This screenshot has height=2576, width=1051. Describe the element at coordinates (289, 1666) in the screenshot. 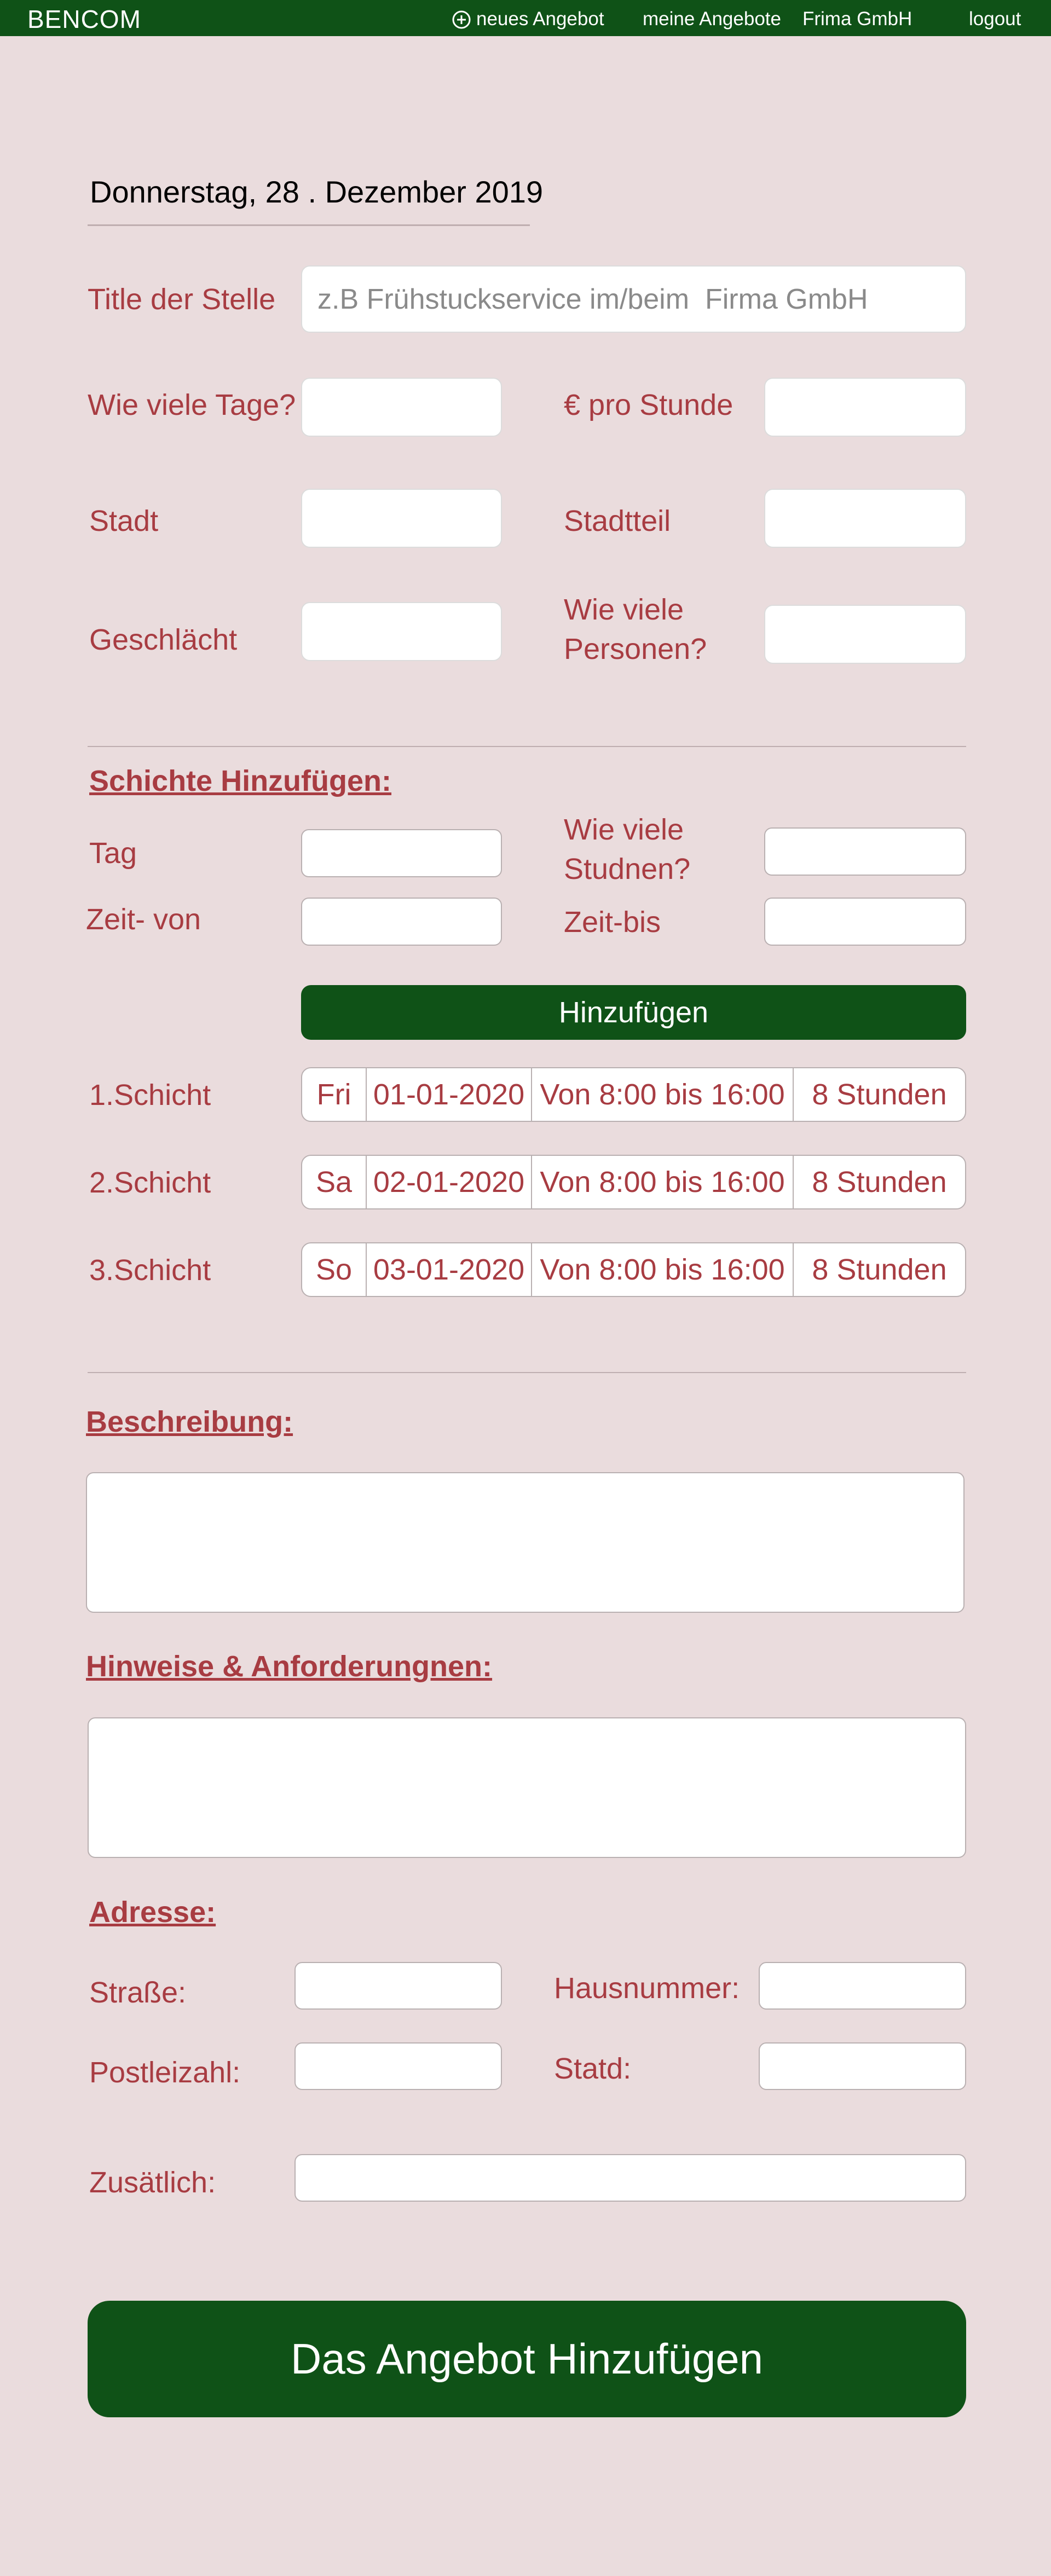

I see `requirements-section-title: Hinweise & Anforderungnen:` at that location.